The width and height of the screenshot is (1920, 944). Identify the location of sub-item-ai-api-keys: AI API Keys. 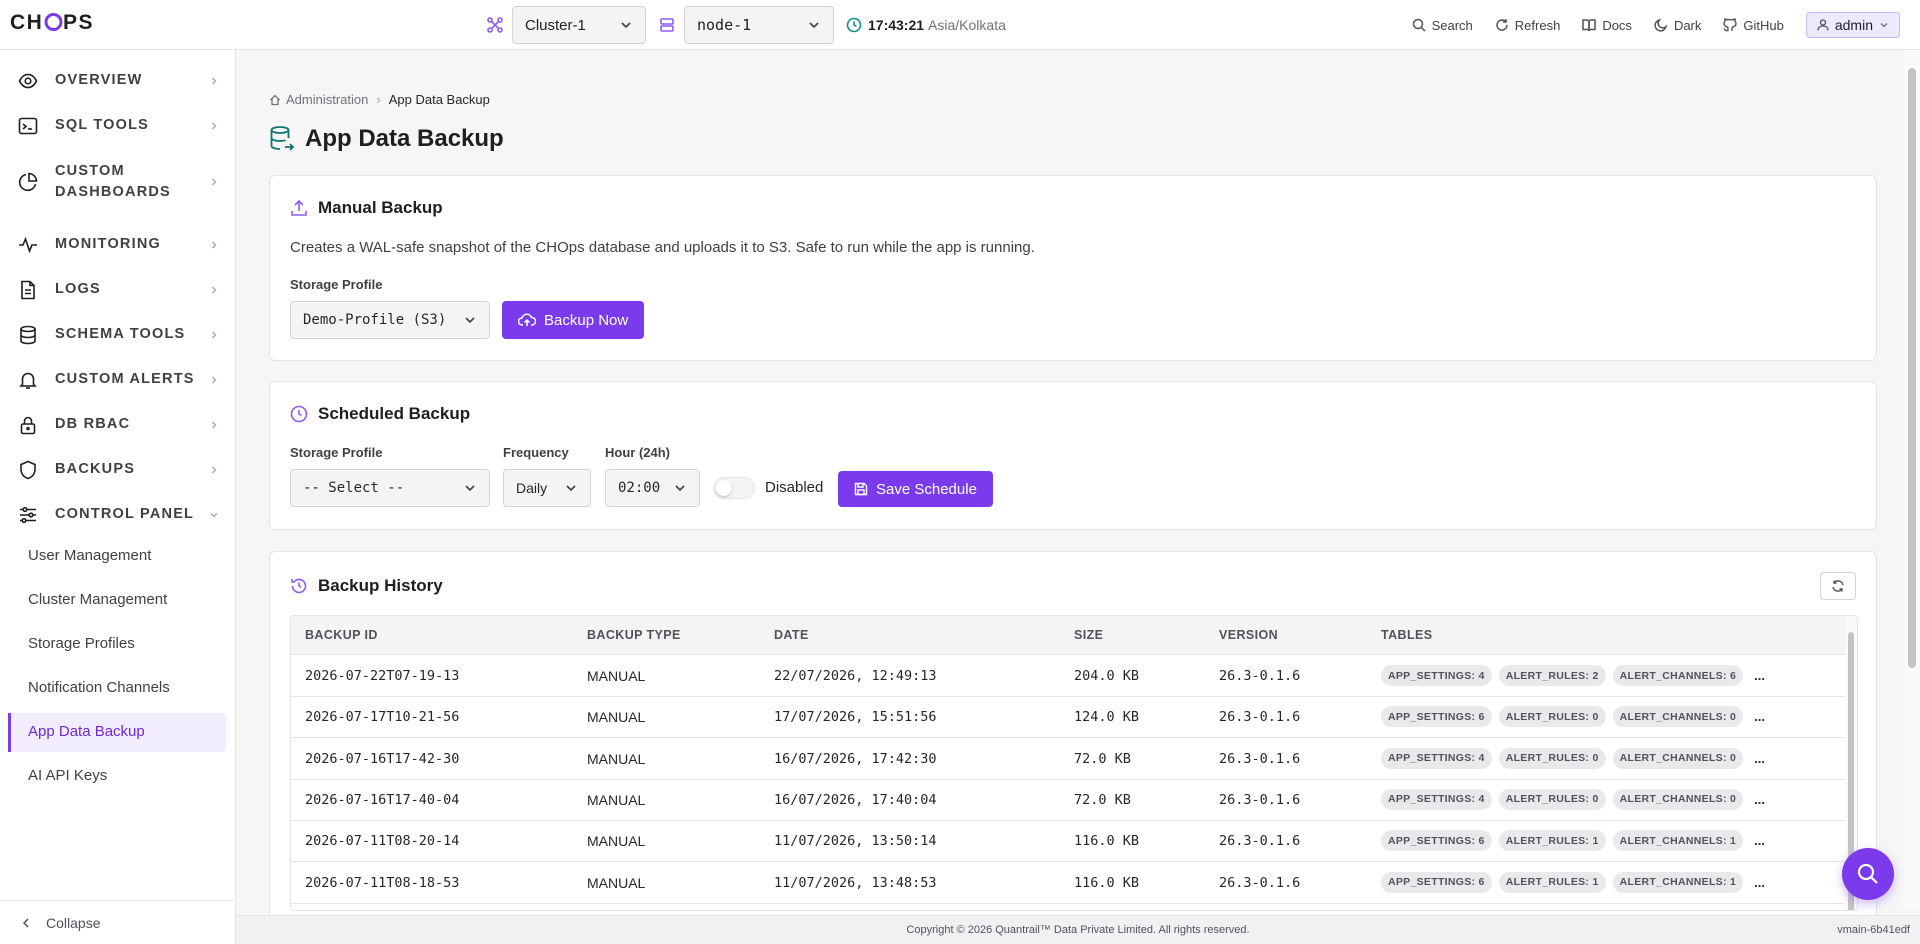
(67, 775).